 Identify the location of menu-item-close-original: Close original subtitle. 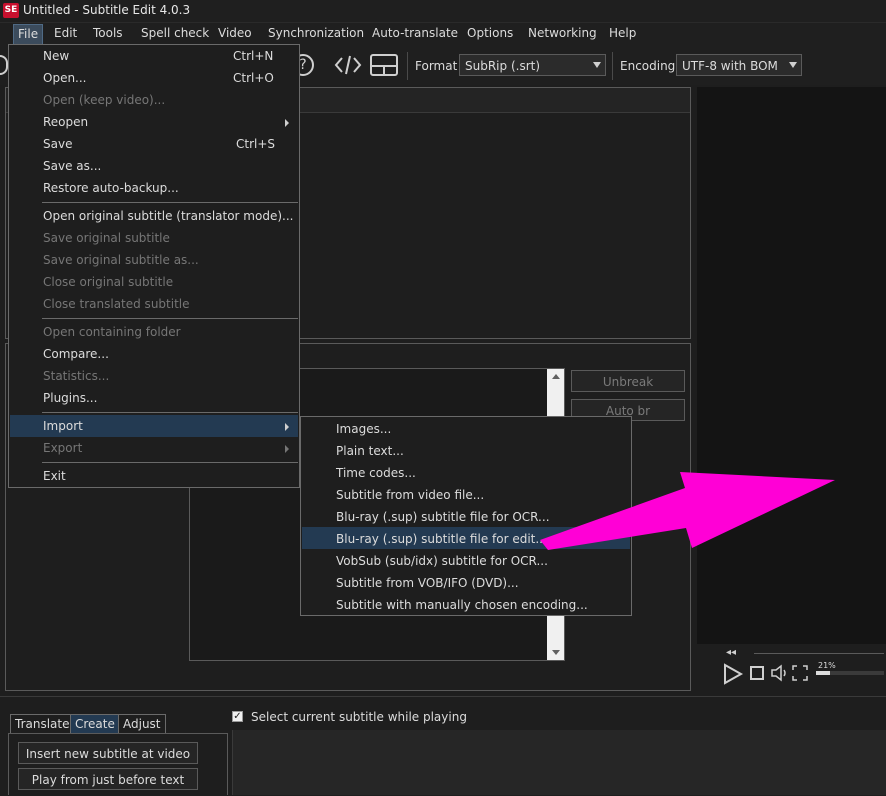
(108, 282).